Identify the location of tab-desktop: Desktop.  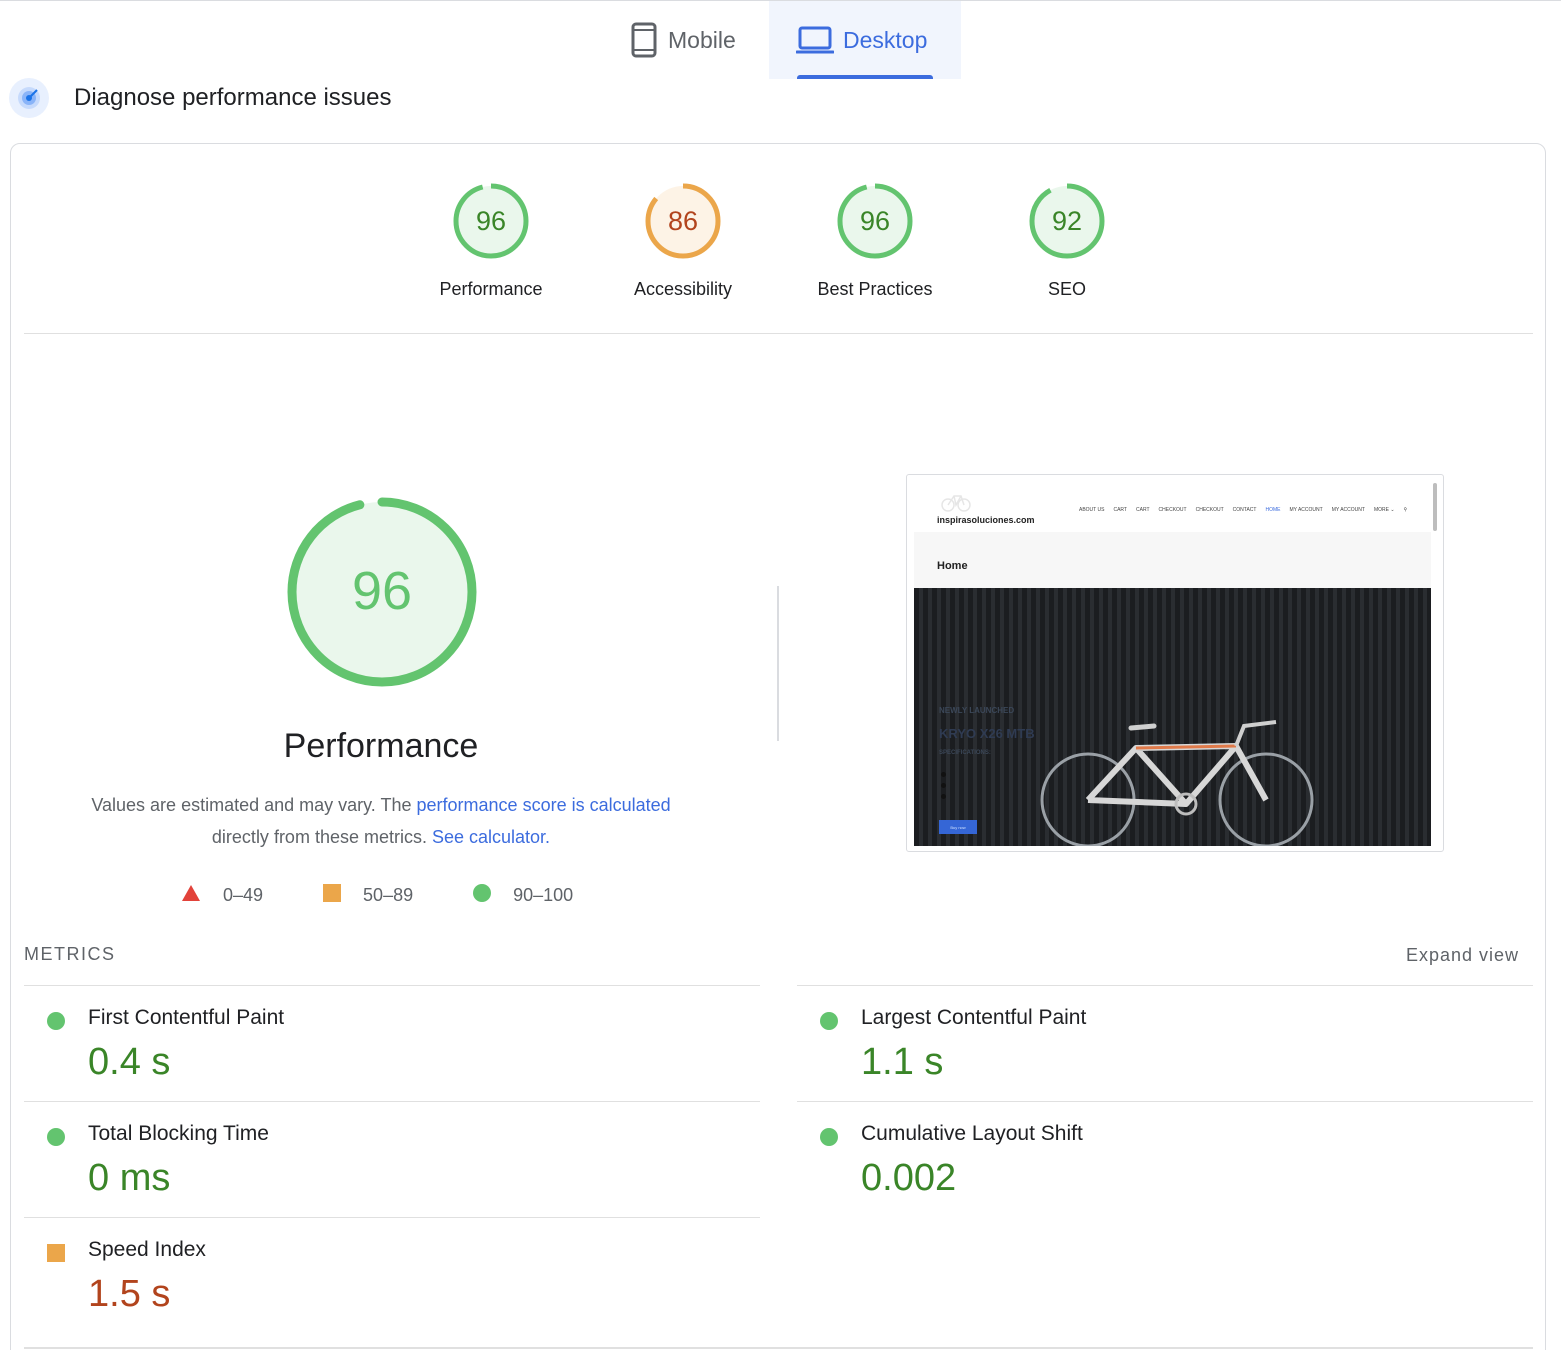
(865, 40).